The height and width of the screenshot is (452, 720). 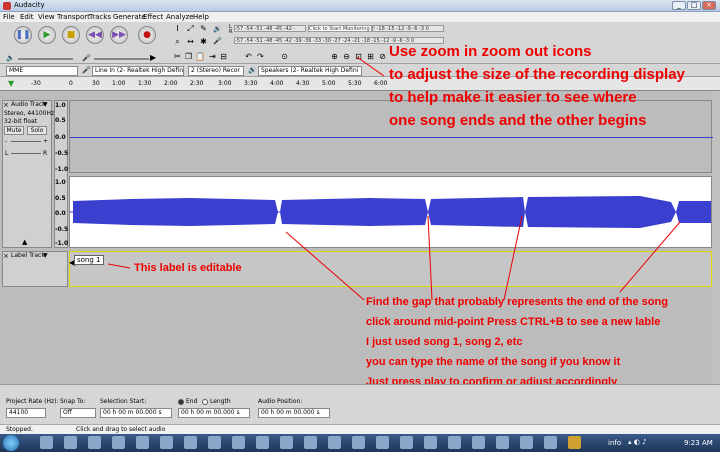 I want to click on selection-start-field: 00 h 00 m 00.000 s, so click(x=136, y=413).